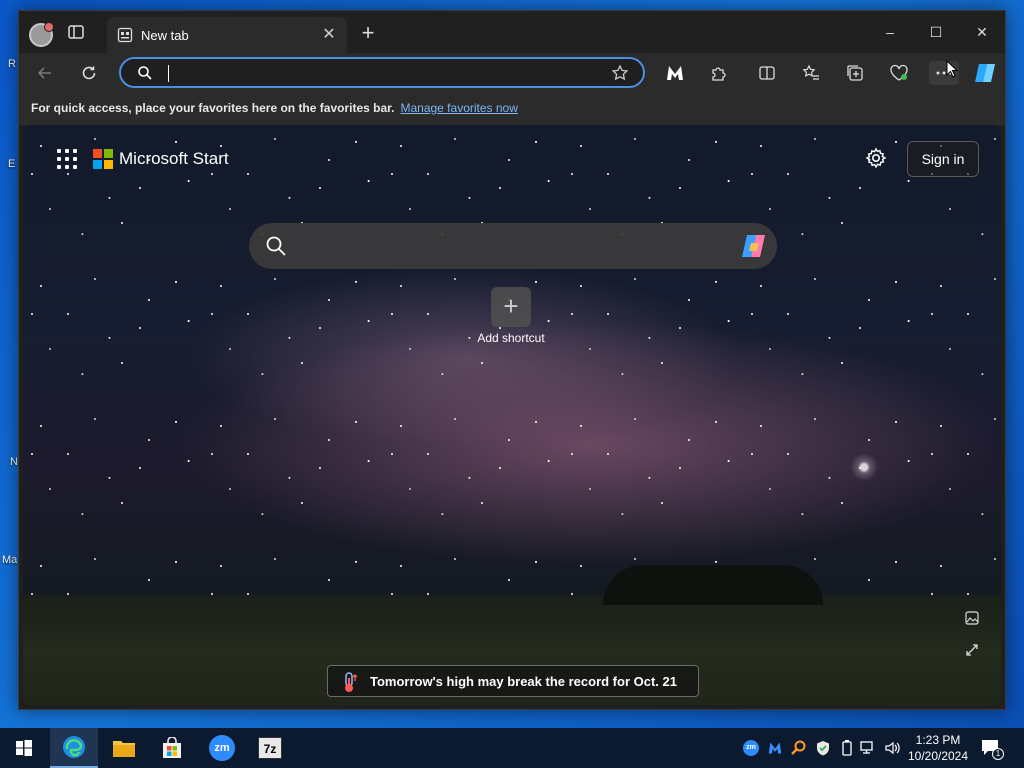 This screenshot has width=1024, height=768. What do you see at coordinates (938, 748) in the screenshot?
I see `system-clock: 1:23 PM 10/20/2024` at bounding box center [938, 748].